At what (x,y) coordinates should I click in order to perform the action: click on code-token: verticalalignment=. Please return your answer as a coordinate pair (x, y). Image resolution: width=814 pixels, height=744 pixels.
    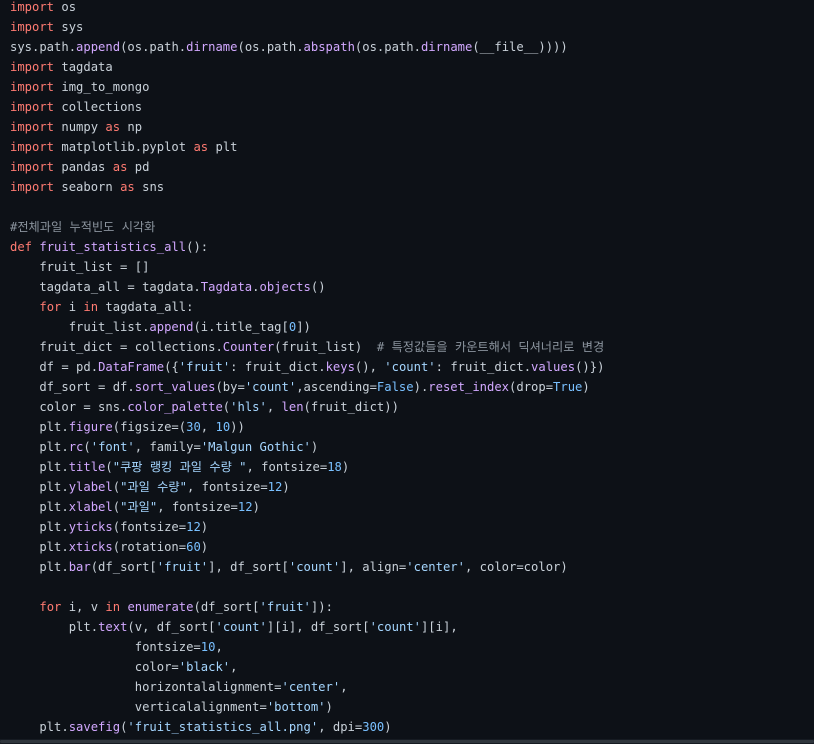
    Looking at the image, I should click on (138, 707).